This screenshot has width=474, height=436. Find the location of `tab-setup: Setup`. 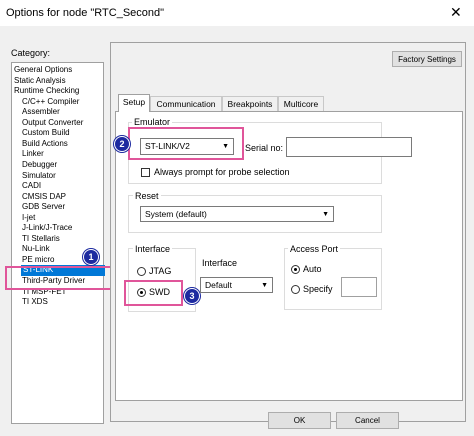

tab-setup: Setup is located at coordinates (134, 103).